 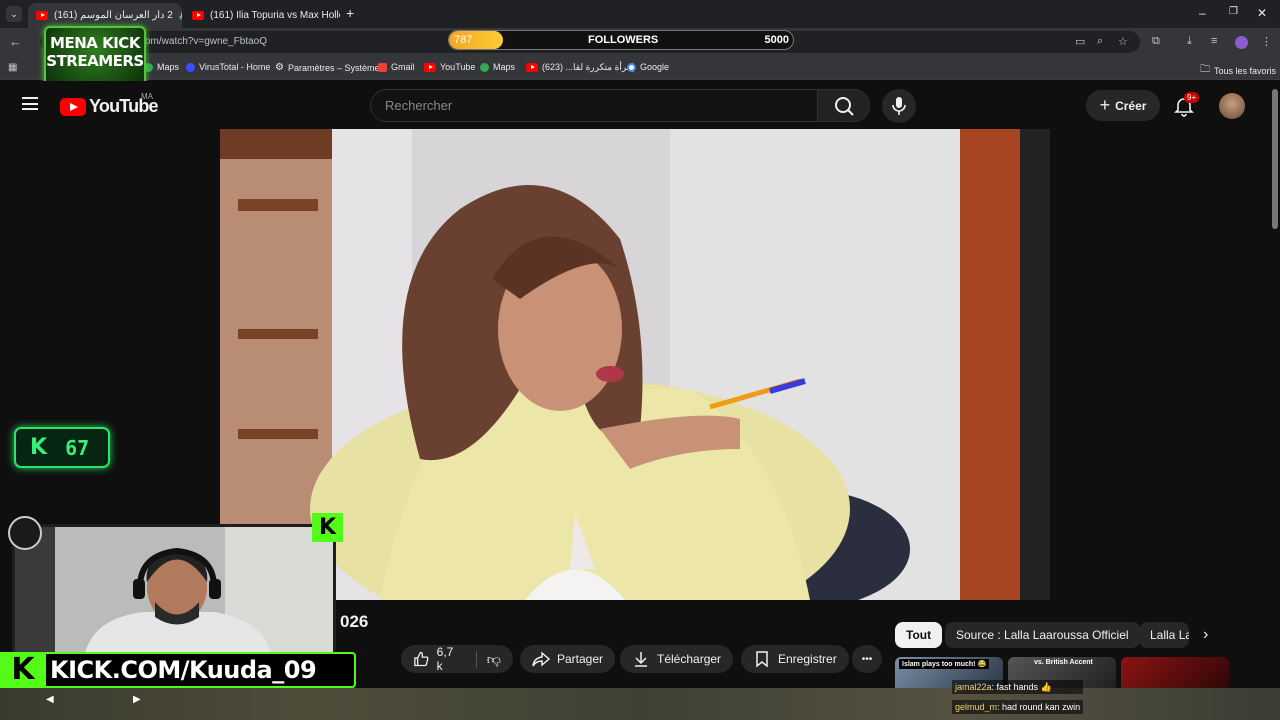 What do you see at coordinates (1123, 41) in the screenshot?
I see `bookmark-star-icon: ☆` at bounding box center [1123, 41].